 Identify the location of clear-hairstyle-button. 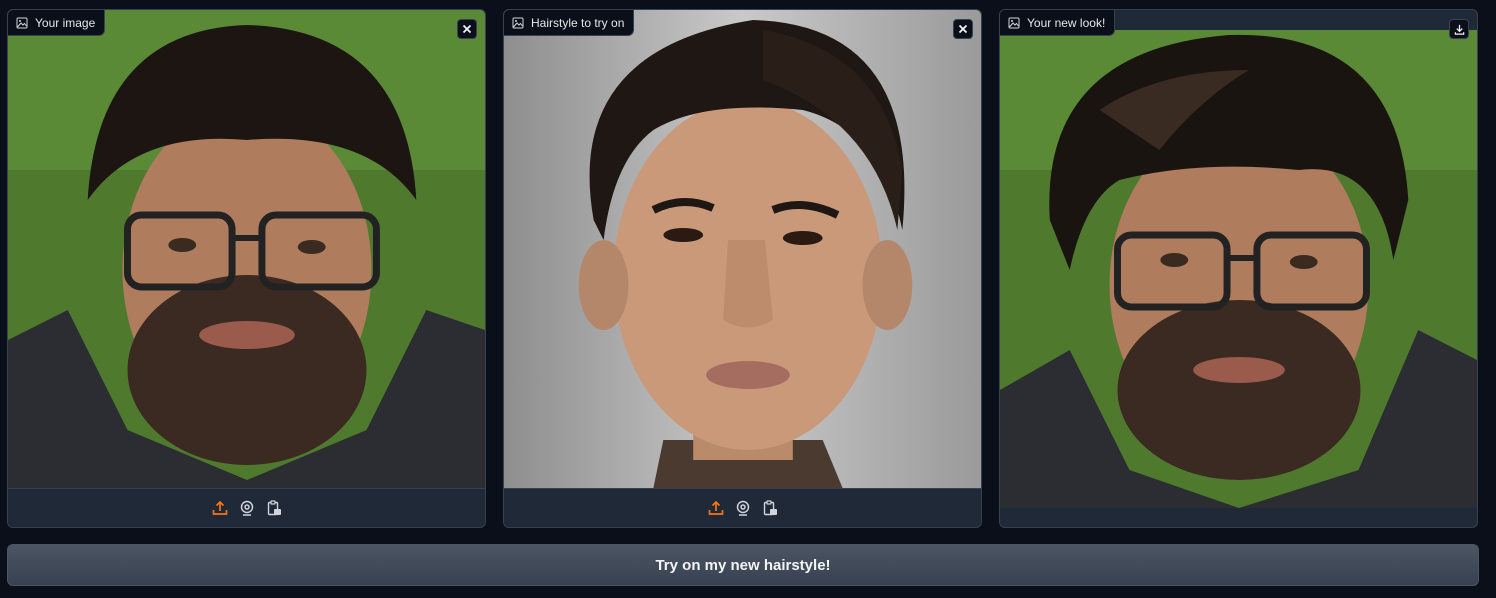
(963, 29).